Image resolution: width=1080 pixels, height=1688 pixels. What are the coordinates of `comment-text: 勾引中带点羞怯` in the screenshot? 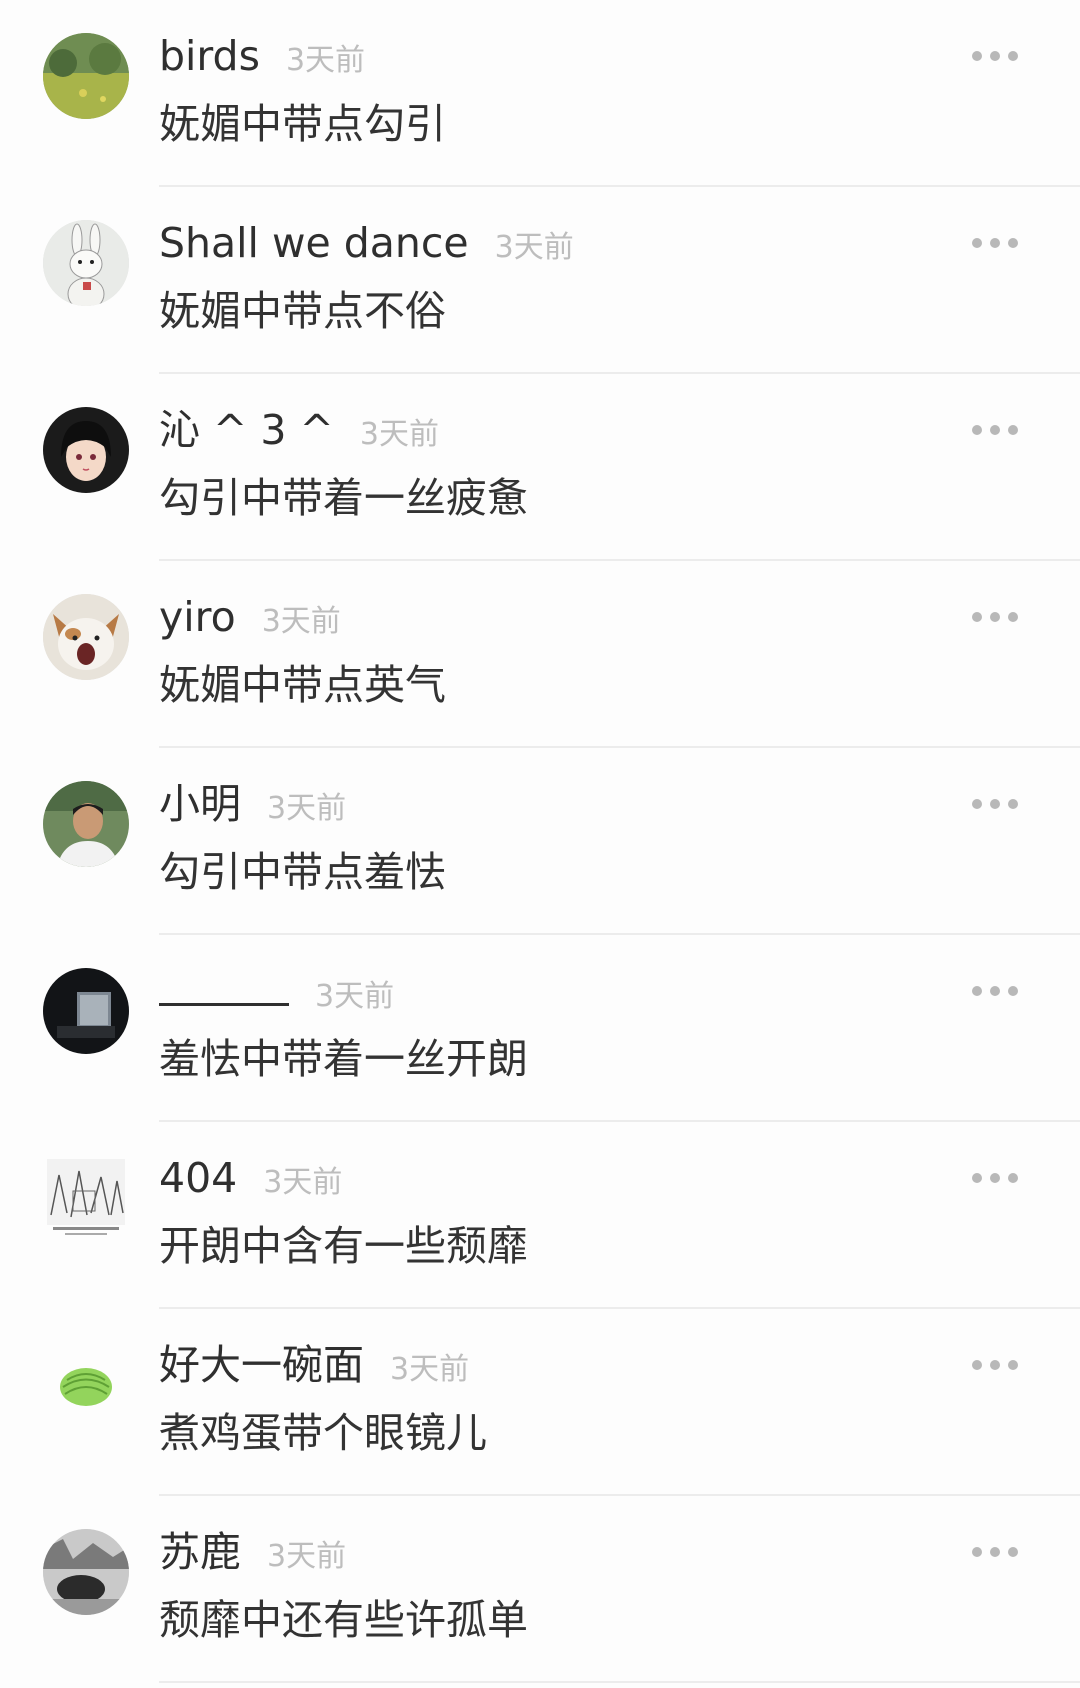 It's located at (302, 872).